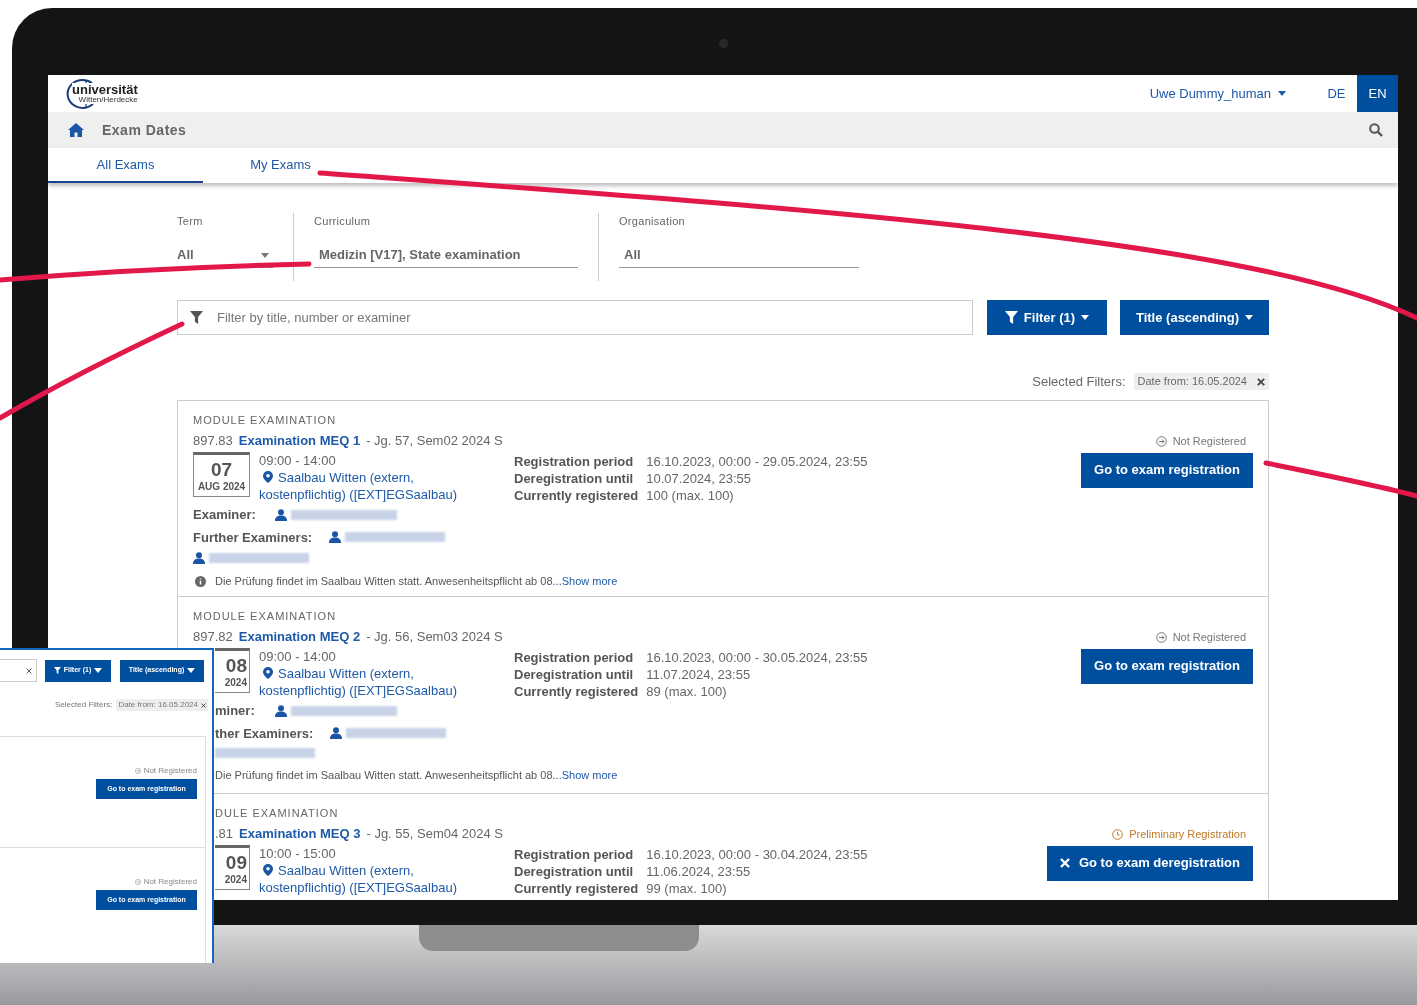 The height and width of the screenshot is (1005, 1417). What do you see at coordinates (690, 495) in the screenshot?
I see `registration-value: 100 (max. 100)` at bounding box center [690, 495].